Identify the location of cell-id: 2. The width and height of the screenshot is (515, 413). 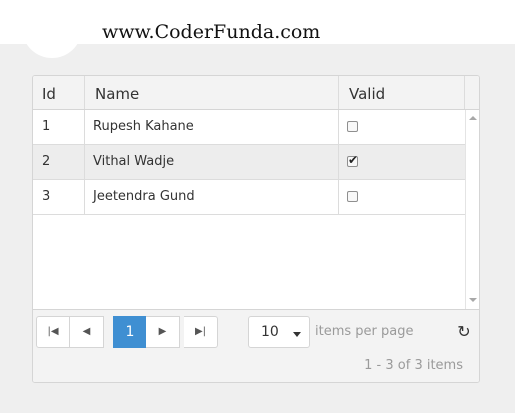
(59, 162).